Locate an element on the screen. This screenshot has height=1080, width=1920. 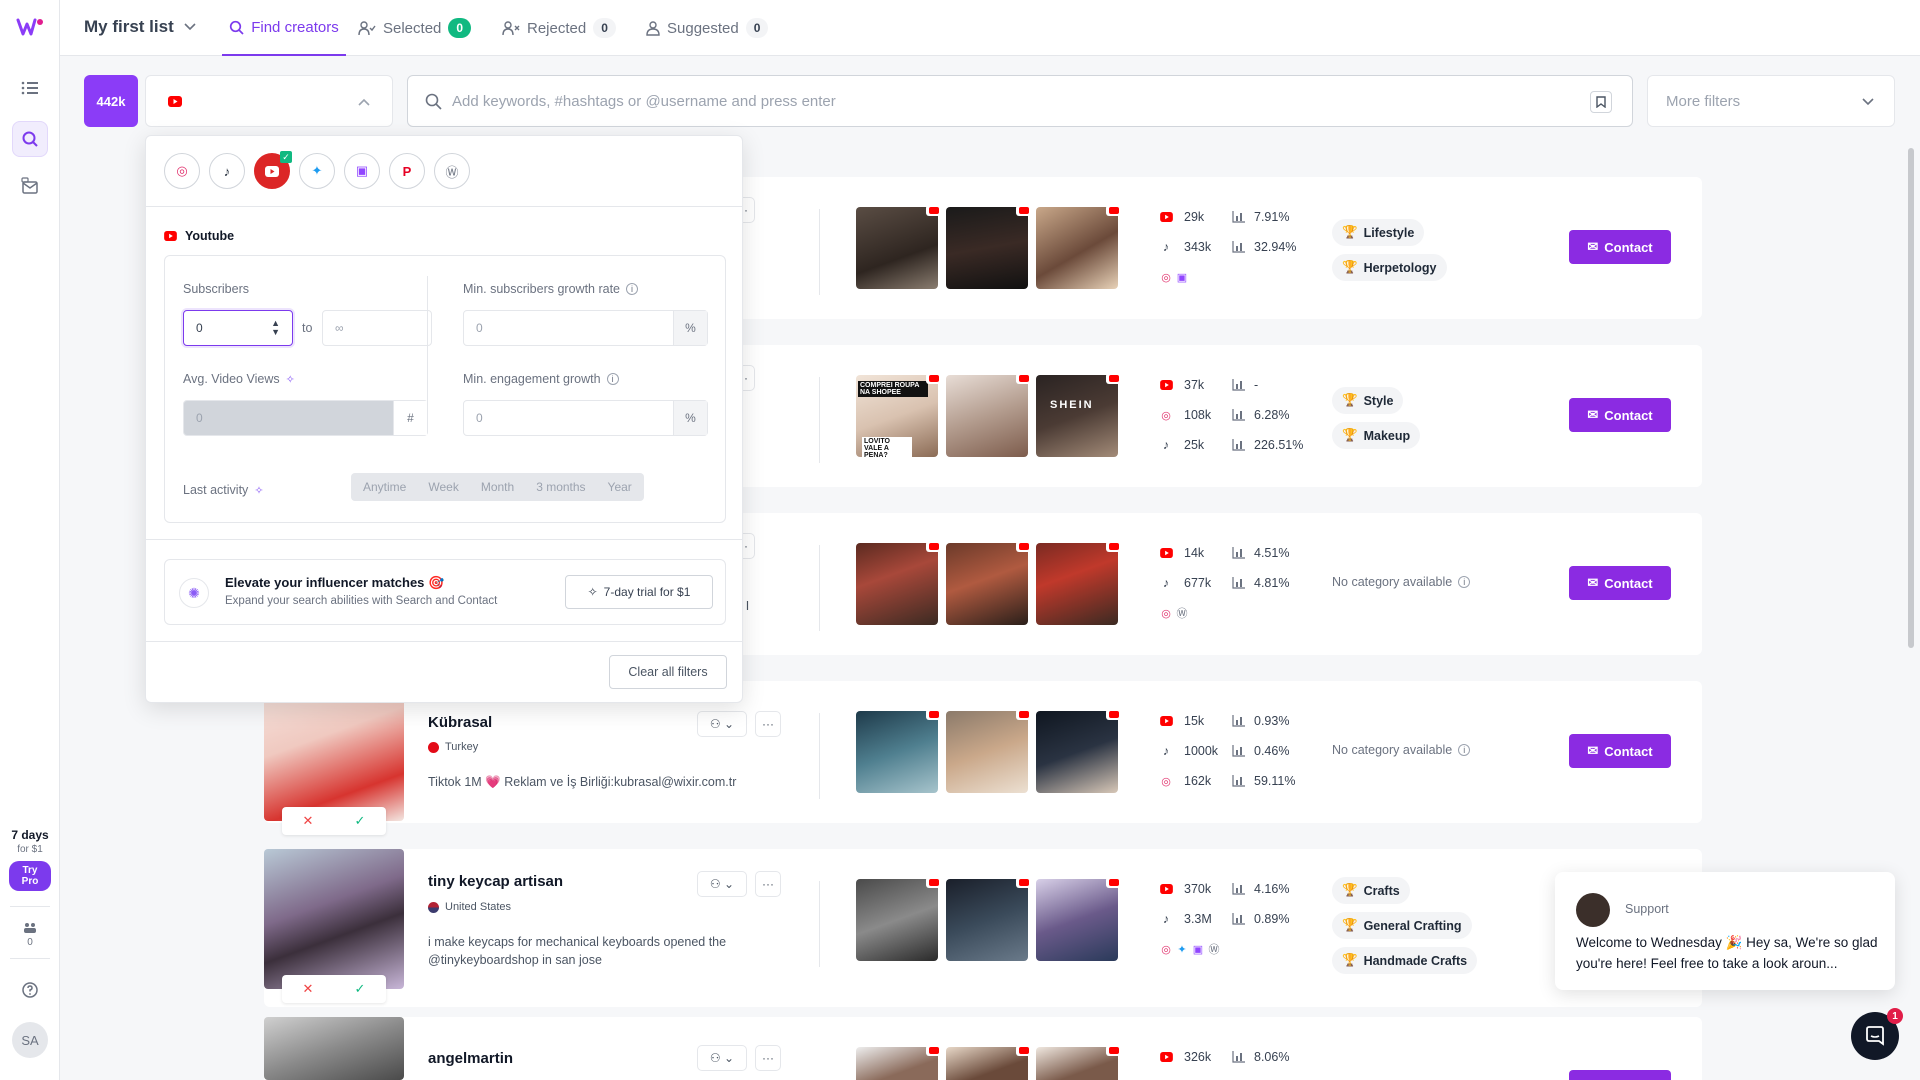
last-activity-segment: Anytime Week Month 3 months Year is located at coordinates (497, 487).